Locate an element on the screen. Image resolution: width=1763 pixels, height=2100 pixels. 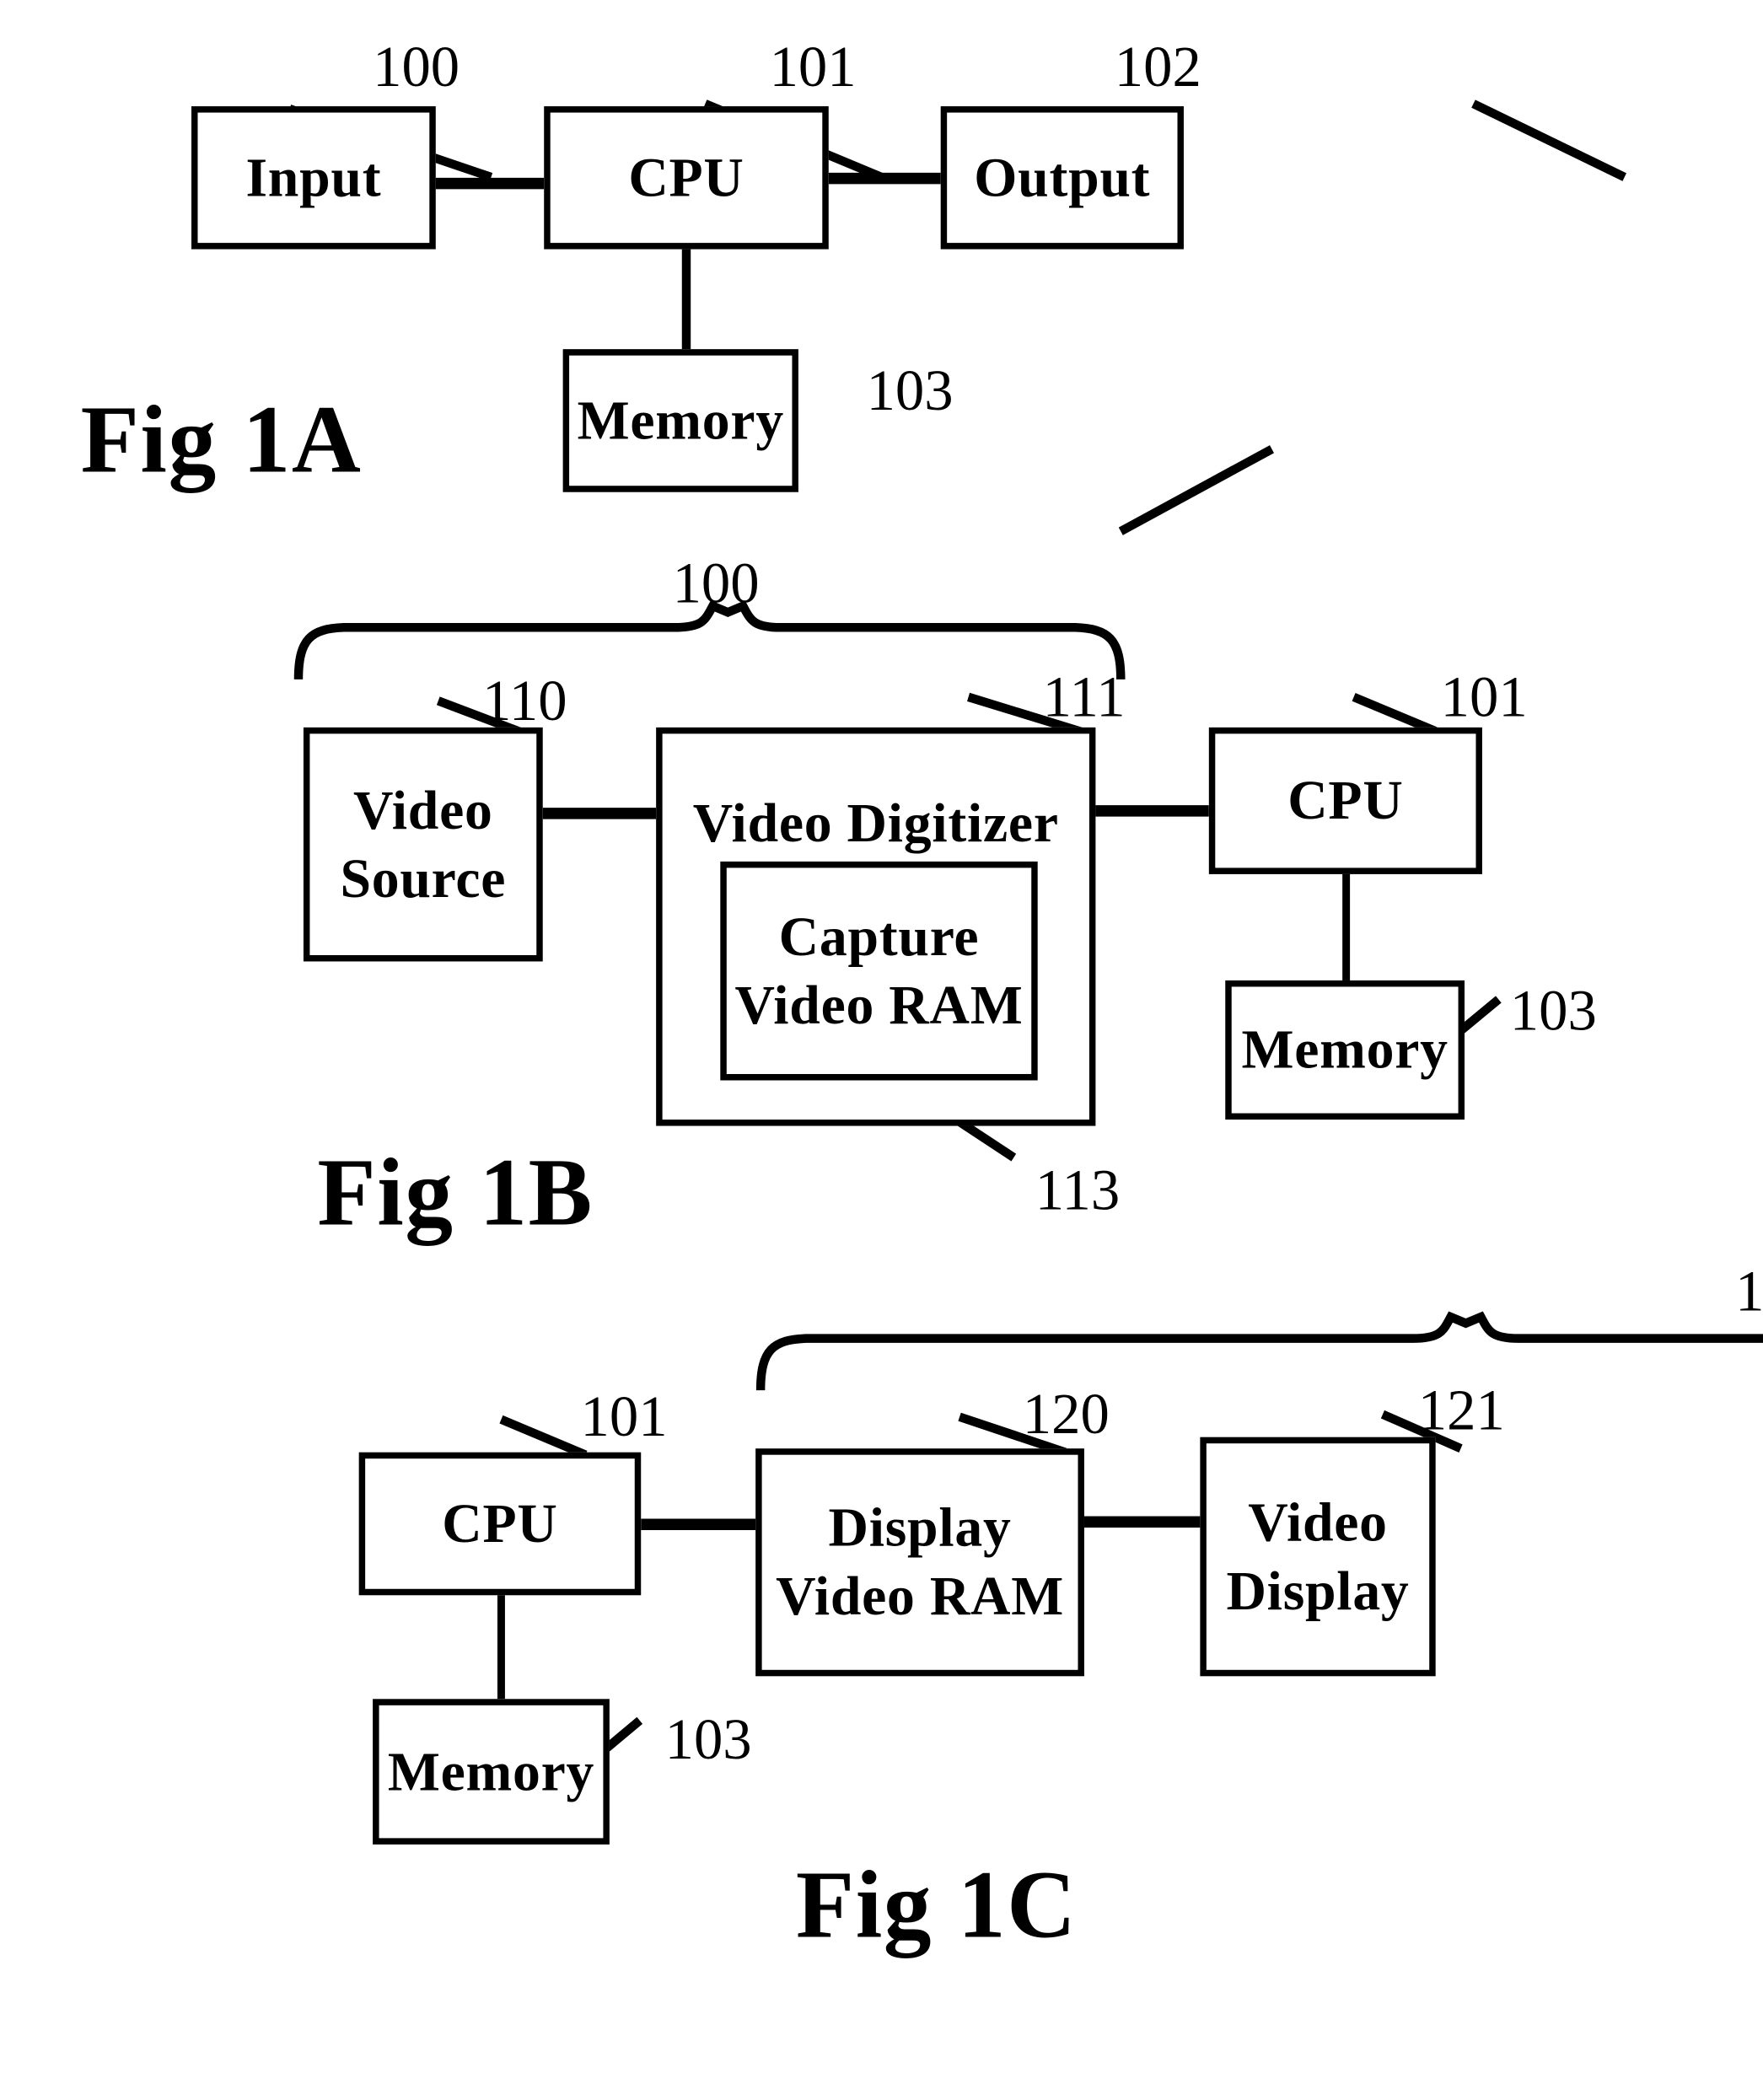
ref-numeral-101-fig1b: 101 is located at coordinates (1484, 696).